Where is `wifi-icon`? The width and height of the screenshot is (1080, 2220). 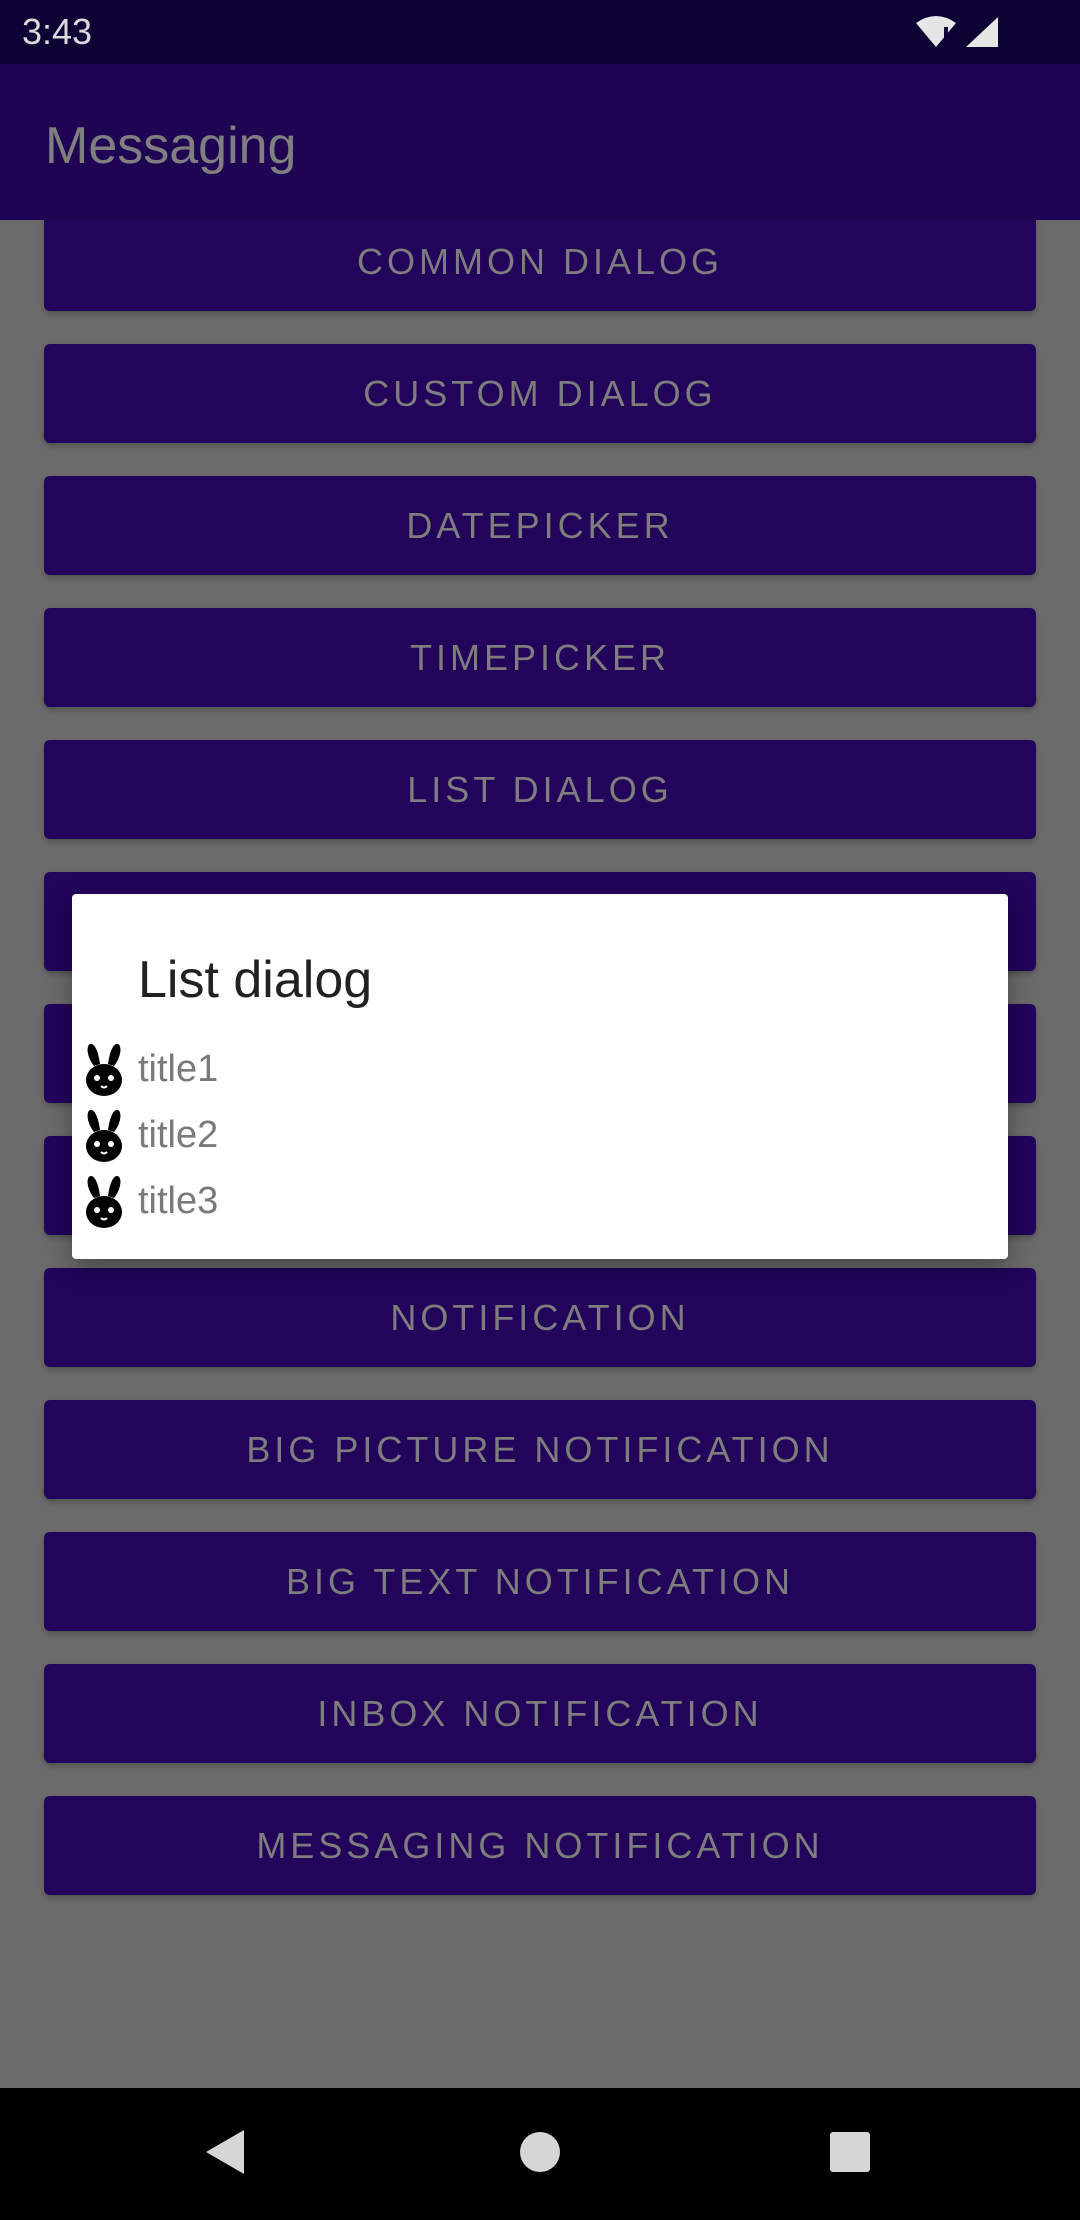
wifi-icon is located at coordinates (936, 31).